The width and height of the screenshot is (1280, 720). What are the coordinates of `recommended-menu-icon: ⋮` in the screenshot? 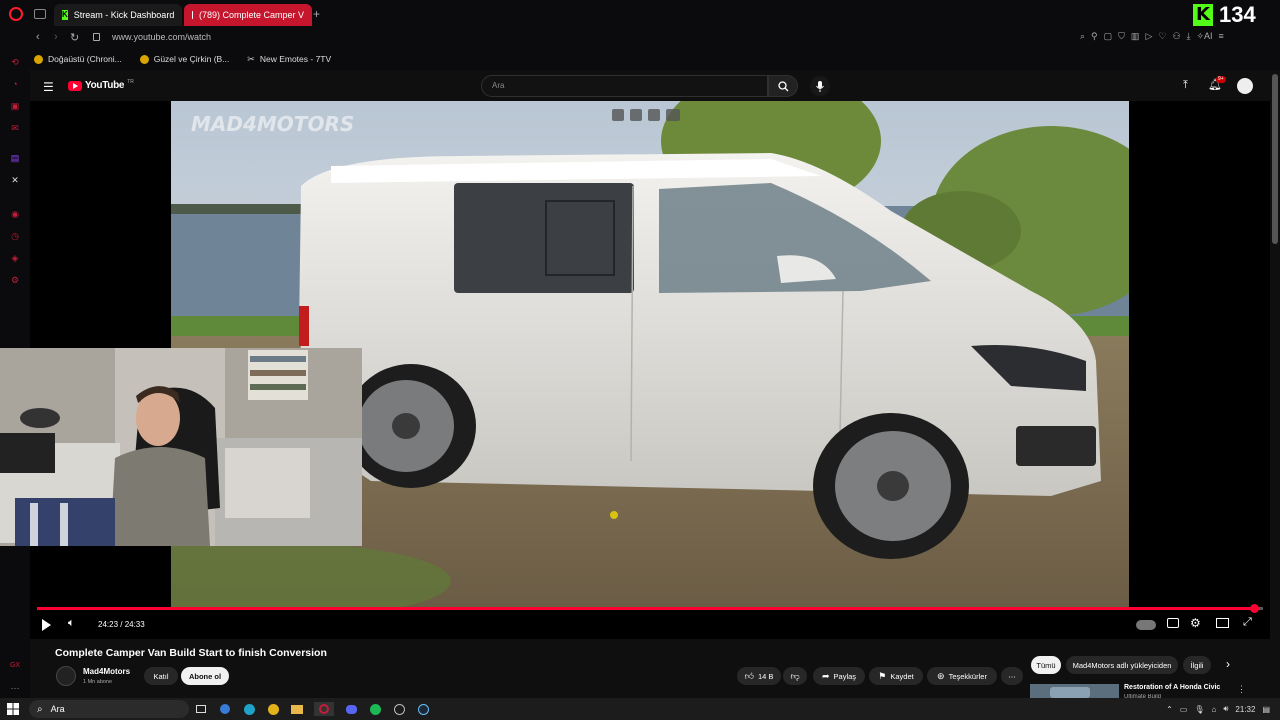 It's located at (1241, 689).